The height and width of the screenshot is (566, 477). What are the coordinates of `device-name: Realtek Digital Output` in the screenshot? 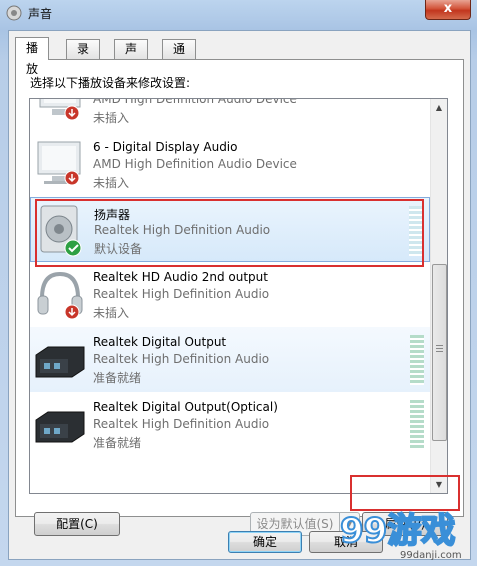 It's located at (160, 342).